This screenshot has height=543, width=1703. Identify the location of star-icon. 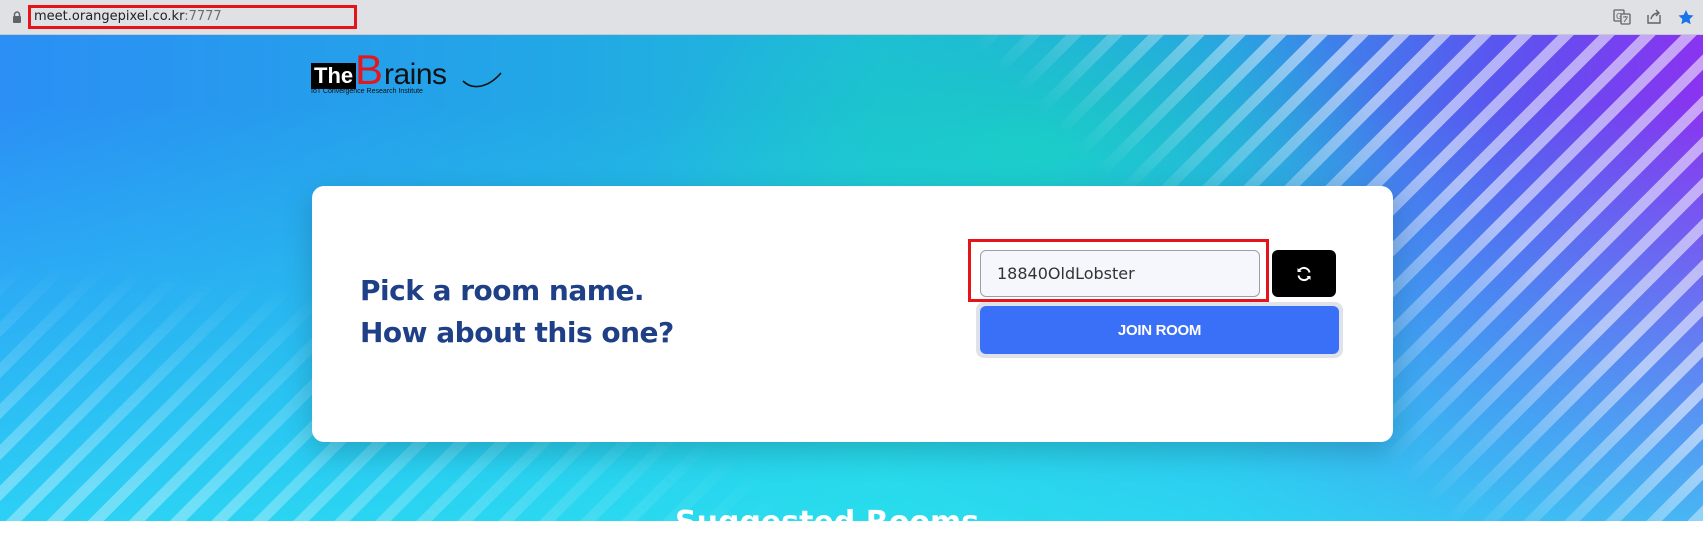
(1686, 17).